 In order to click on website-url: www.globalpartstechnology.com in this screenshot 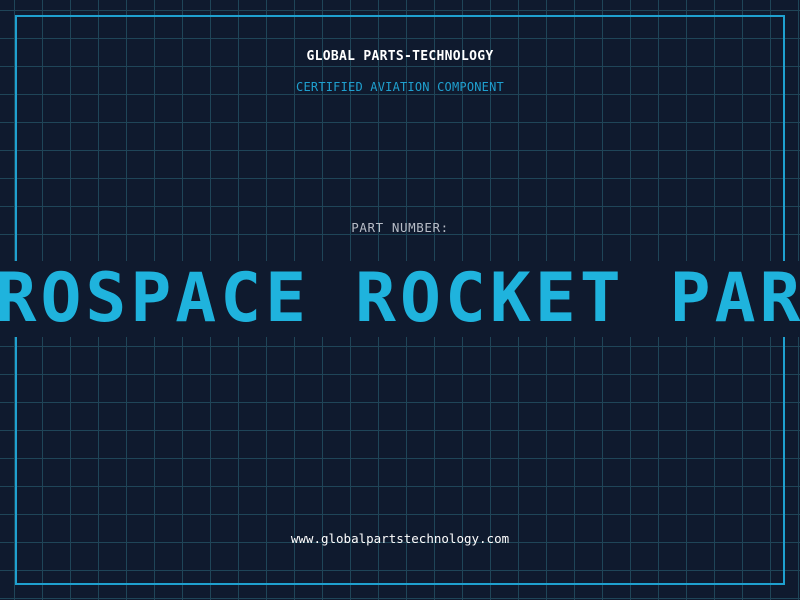, I will do `click(400, 538)`.